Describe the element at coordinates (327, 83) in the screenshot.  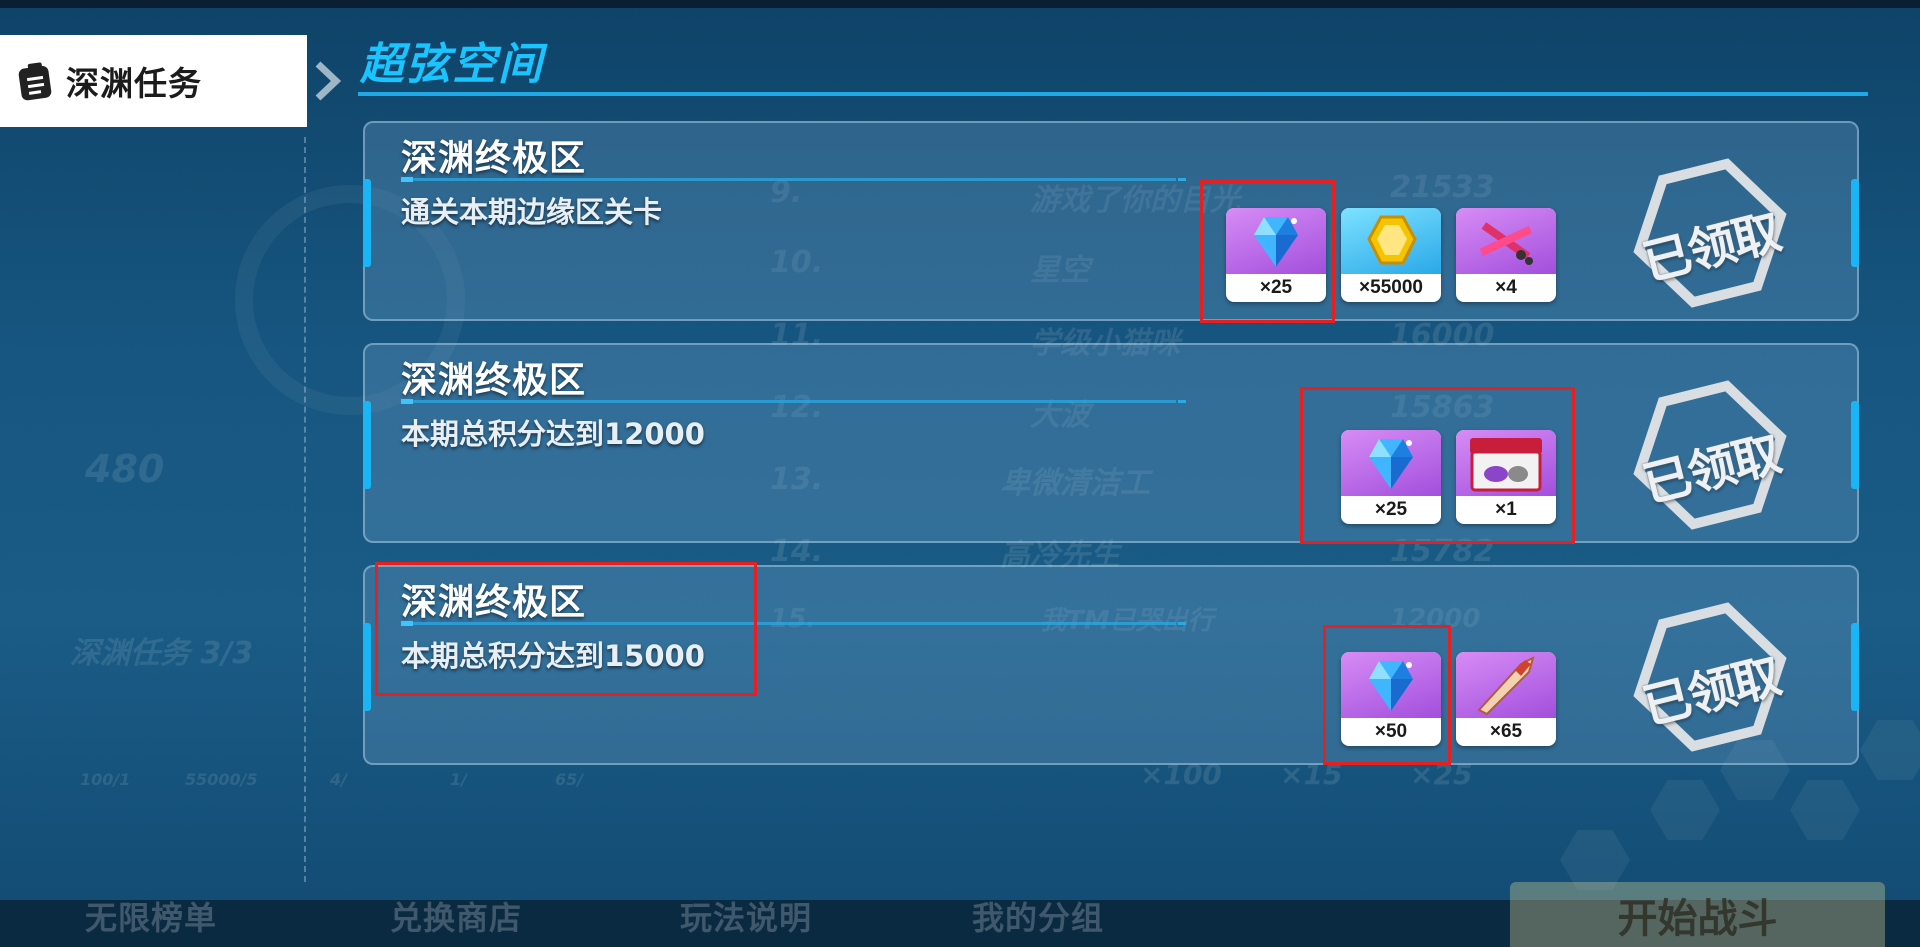
I see `chevron-right-icon` at that location.